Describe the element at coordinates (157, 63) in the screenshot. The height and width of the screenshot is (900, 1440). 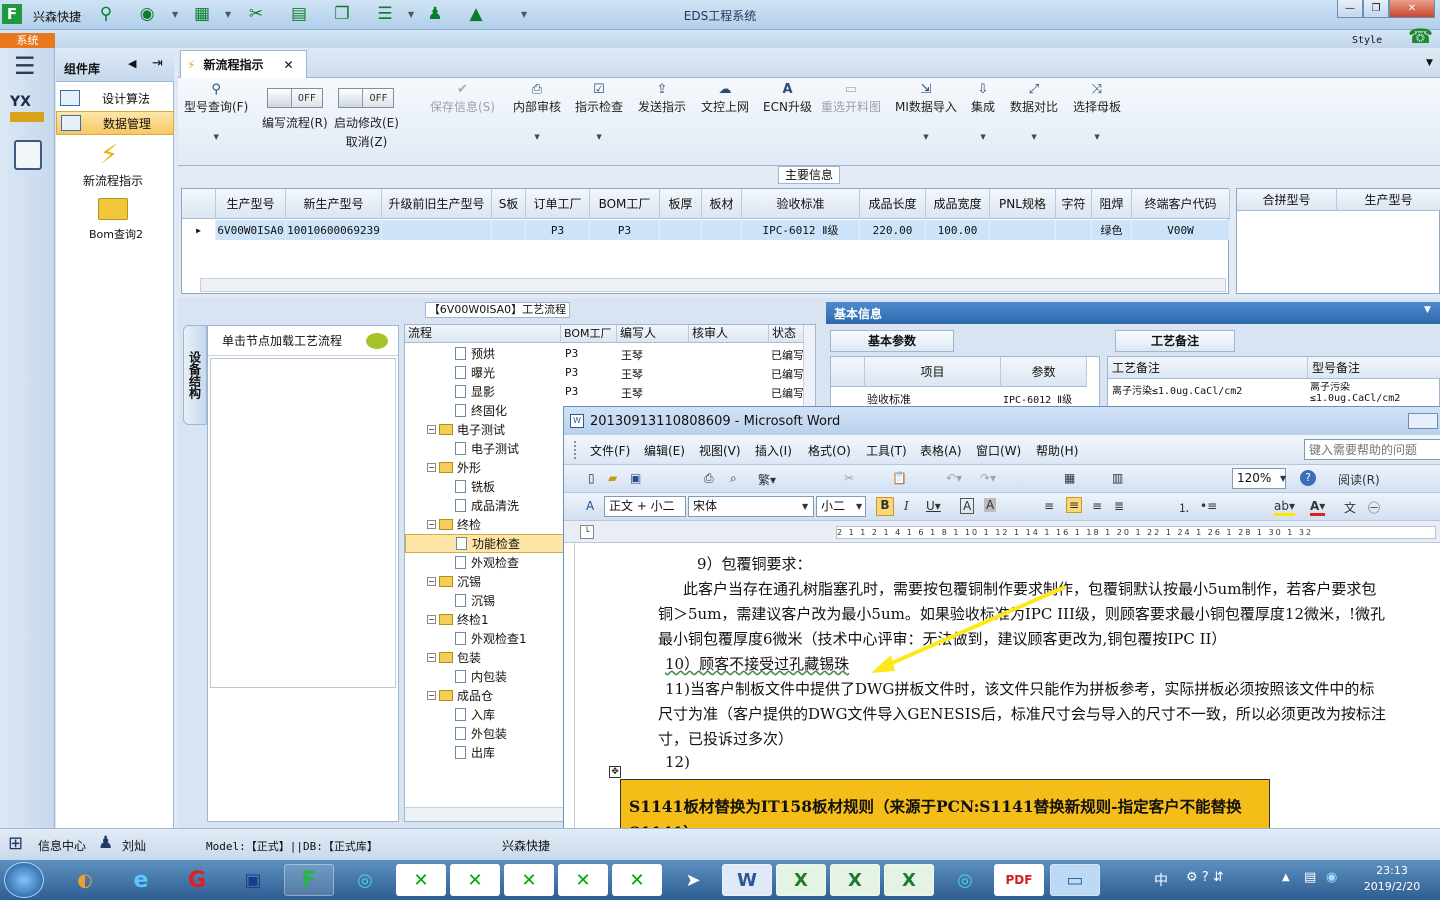
I see `pin-icon: ⇥` at that location.